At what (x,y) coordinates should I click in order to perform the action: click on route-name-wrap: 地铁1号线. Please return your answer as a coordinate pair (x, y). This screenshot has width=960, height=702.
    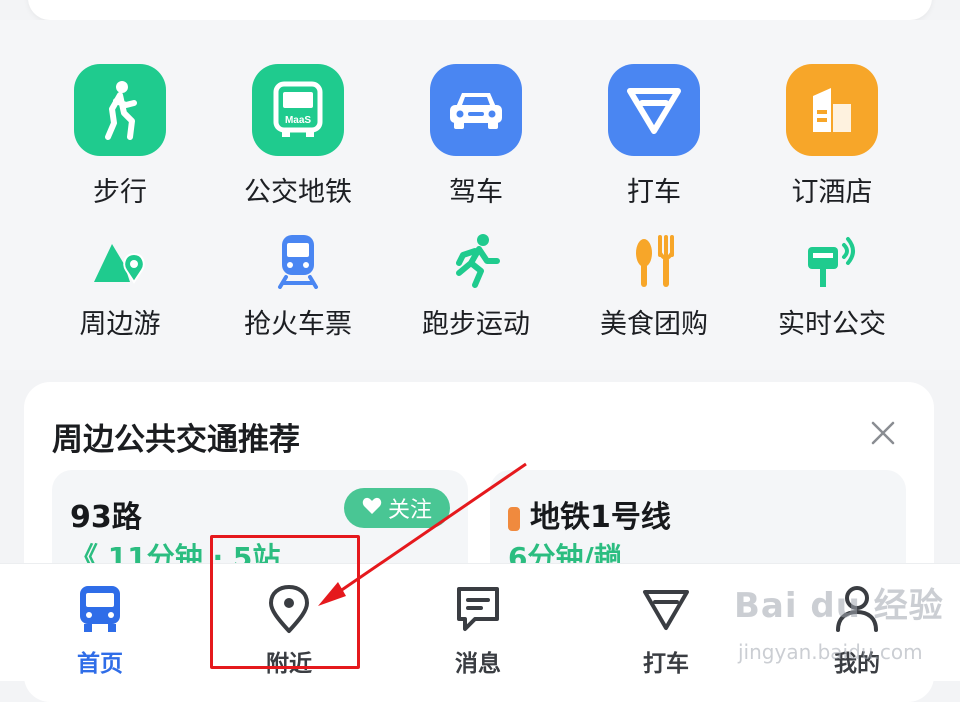
    Looking at the image, I should click on (589, 514).